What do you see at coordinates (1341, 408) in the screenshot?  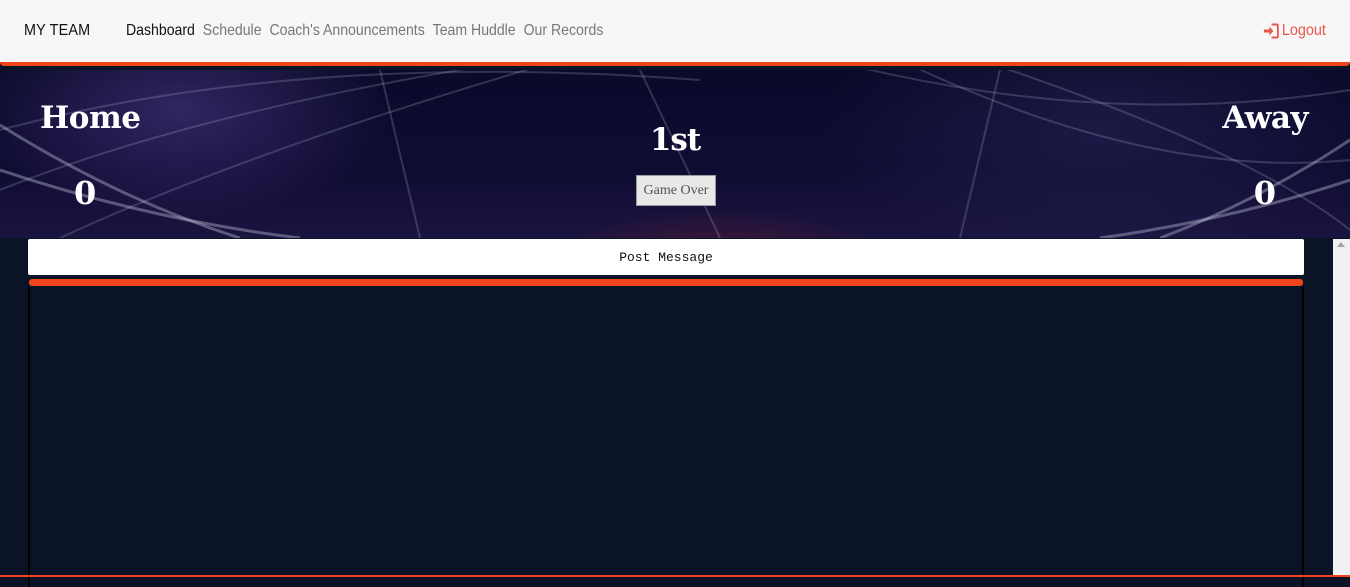 I see `vertical-scrollbar` at bounding box center [1341, 408].